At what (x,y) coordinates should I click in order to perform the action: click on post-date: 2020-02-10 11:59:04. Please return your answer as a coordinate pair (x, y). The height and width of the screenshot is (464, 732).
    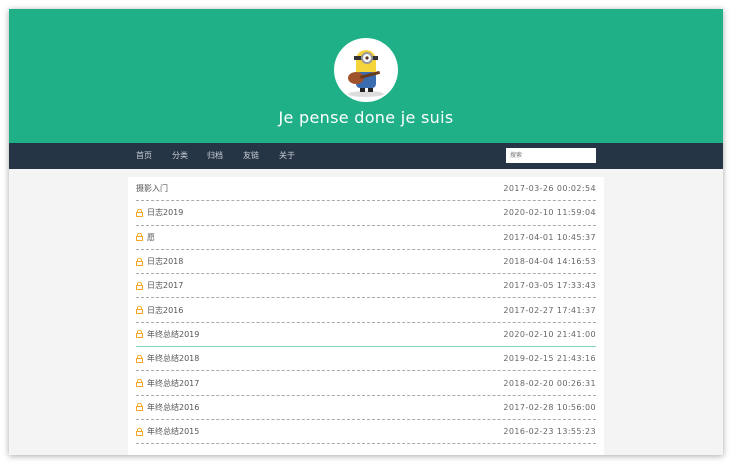
    Looking at the image, I should click on (549, 213).